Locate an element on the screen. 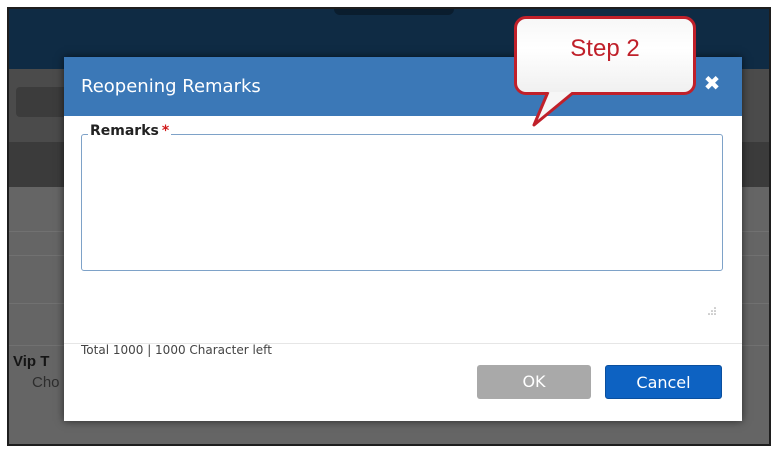  required-marker: * is located at coordinates (165, 131).